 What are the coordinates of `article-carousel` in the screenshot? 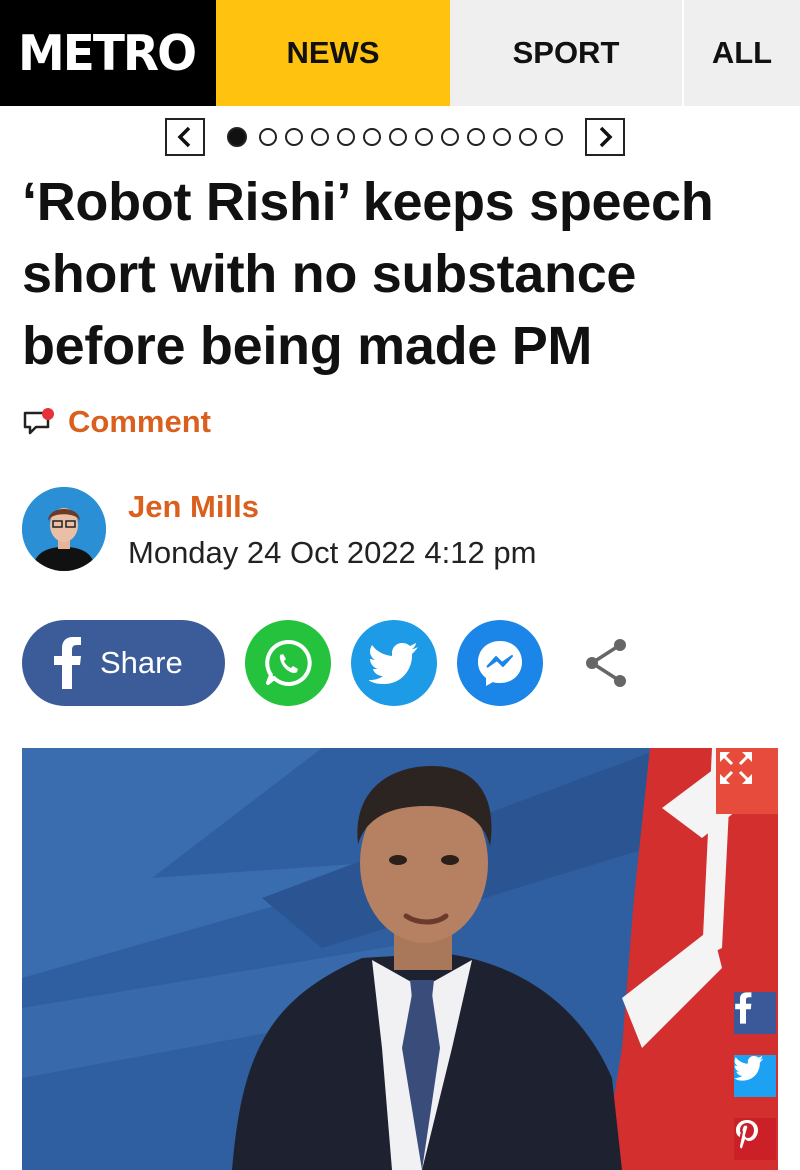 It's located at (395, 137).